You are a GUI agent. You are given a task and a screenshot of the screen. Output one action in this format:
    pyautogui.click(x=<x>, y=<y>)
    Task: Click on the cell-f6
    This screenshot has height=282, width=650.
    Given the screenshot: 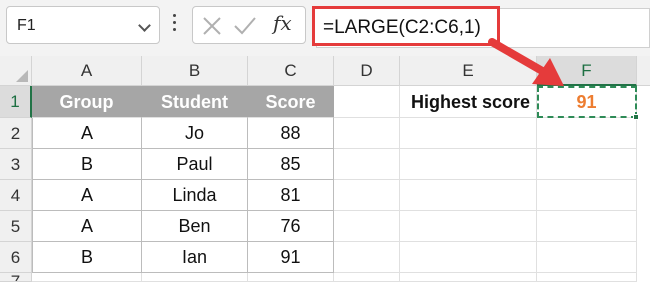 What is the action you would take?
    pyautogui.click(x=587, y=257)
    